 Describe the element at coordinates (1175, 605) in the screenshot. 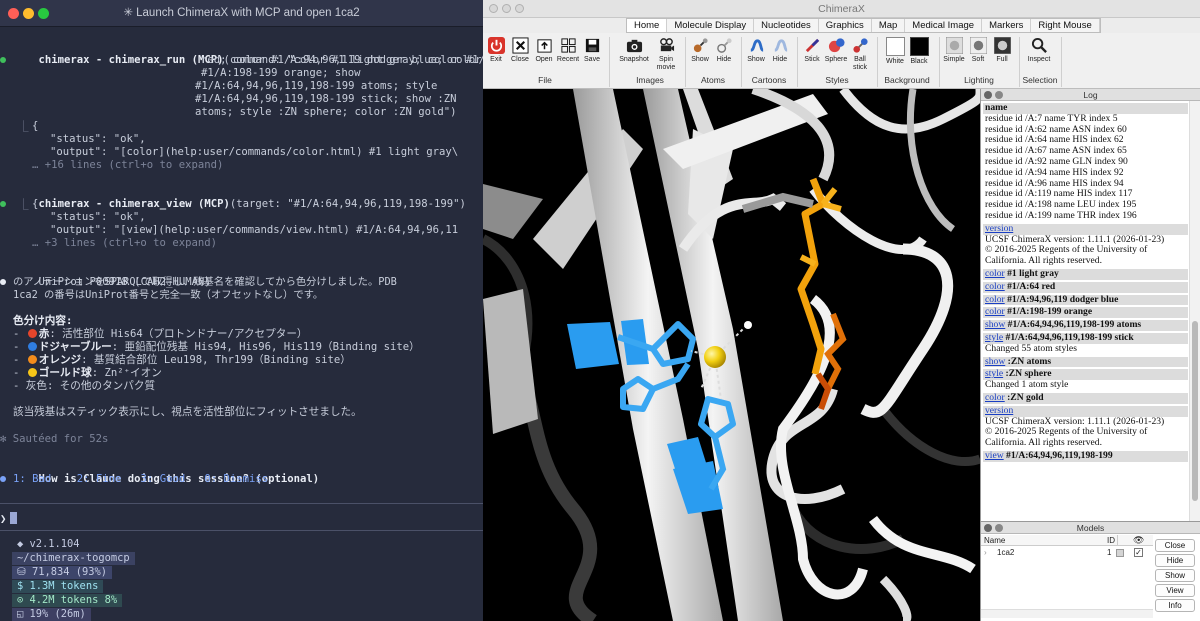

I see `model-info-button: Info` at that location.